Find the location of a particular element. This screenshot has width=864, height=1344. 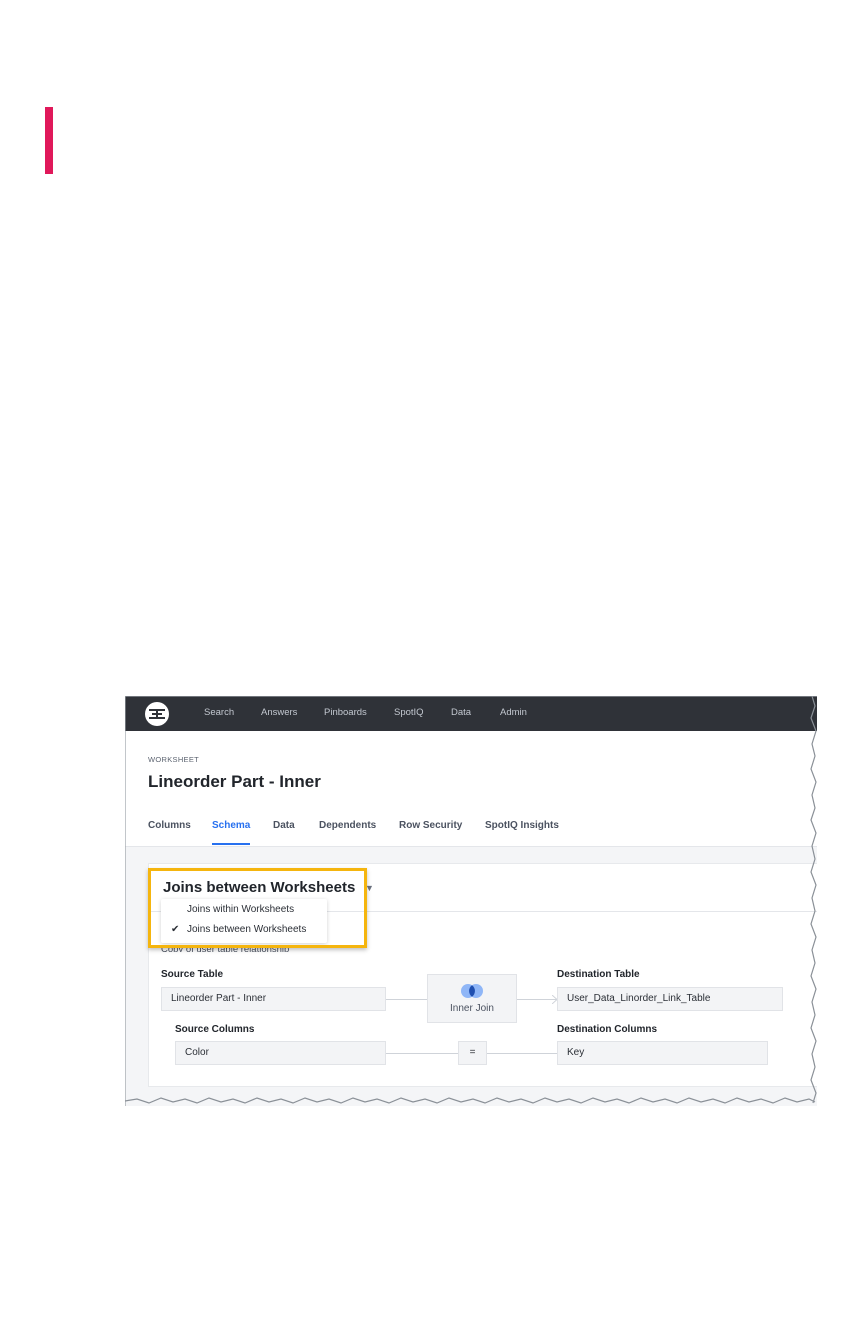

tab-spotiq-insights: SpotIQ Insights is located at coordinates (522, 825).